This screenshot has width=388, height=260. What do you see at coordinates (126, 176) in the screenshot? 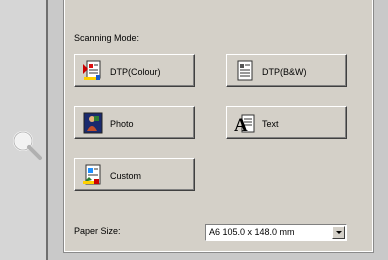
I see `custom-label: Custom` at bounding box center [126, 176].